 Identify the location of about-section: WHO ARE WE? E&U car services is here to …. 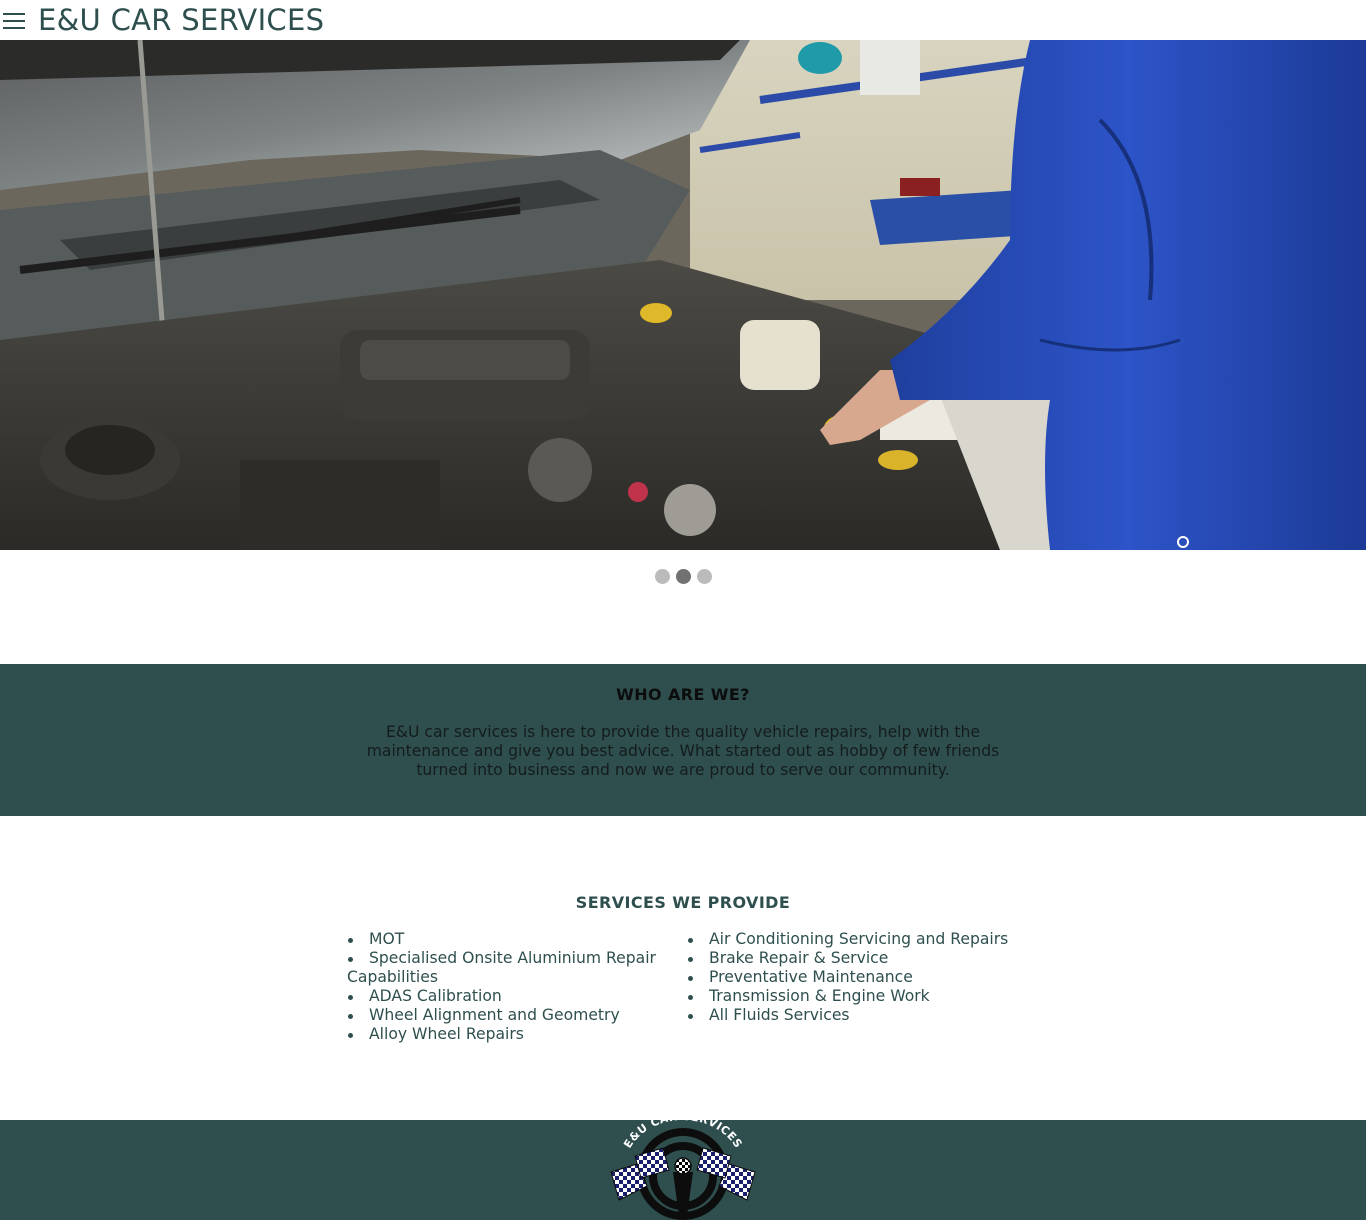
(683, 740).